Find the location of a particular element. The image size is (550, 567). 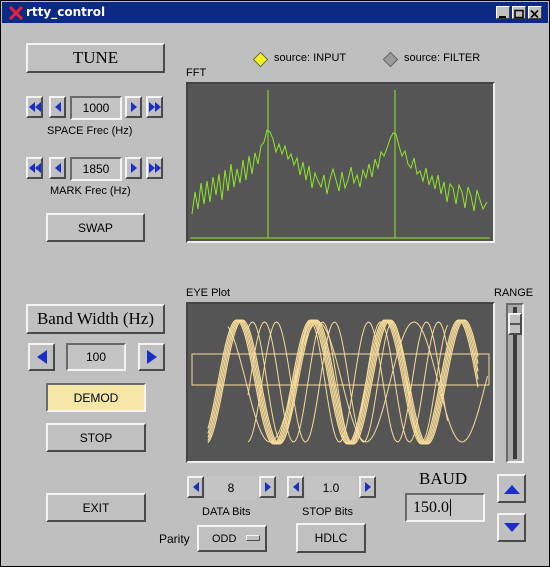

eye-plot-title: EYE Plot is located at coordinates (208, 293).